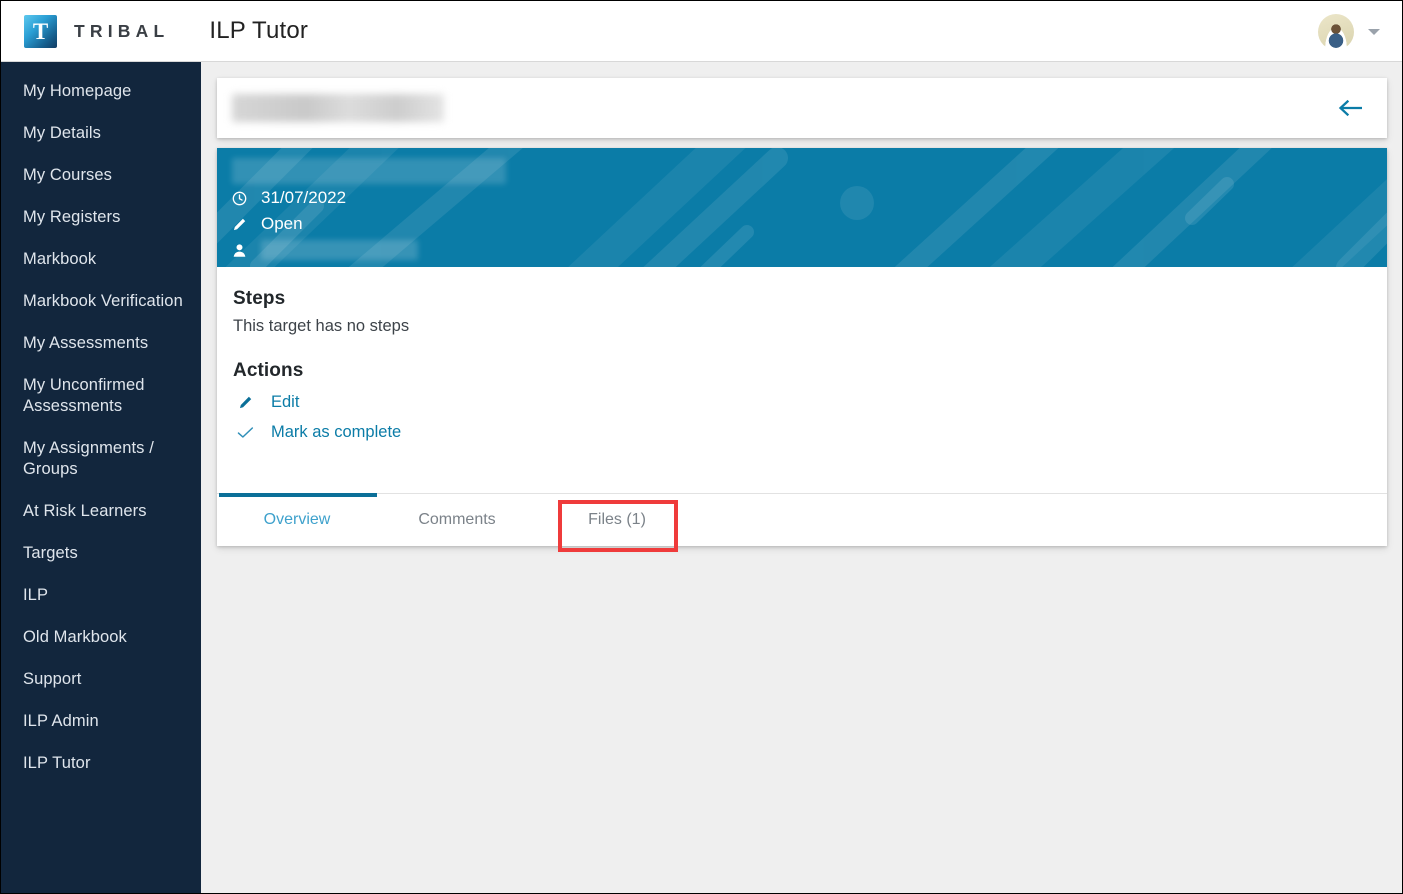  What do you see at coordinates (304, 197) in the screenshot?
I see `banner-date: 31/07/2022` at bounding box center [304, 197].